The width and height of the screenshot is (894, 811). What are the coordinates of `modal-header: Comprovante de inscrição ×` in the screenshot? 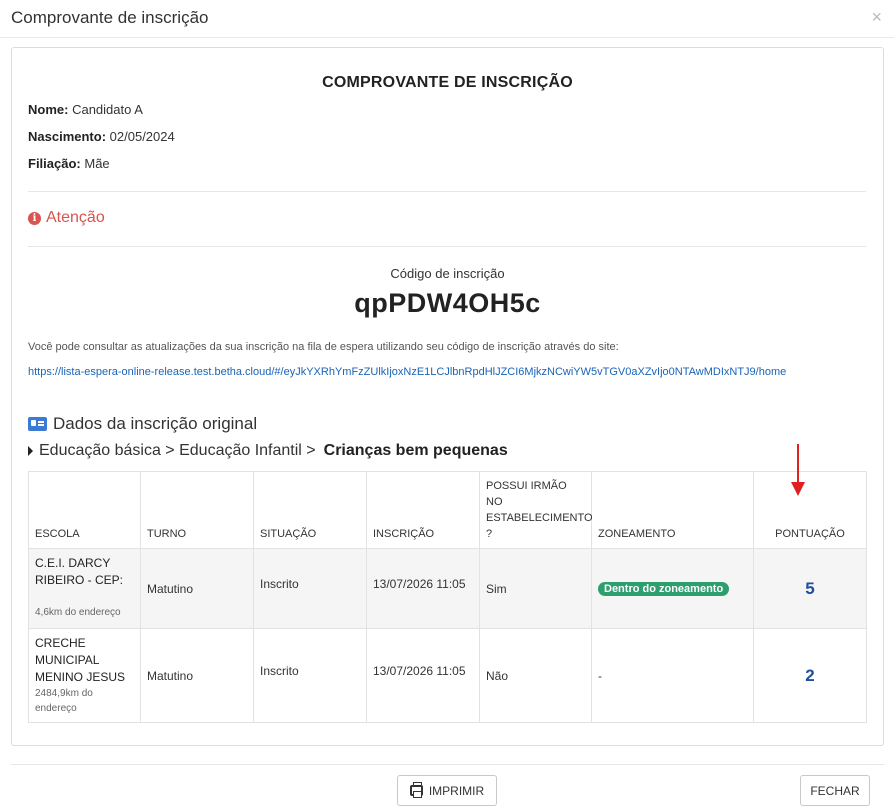 It's located at (447, 19).